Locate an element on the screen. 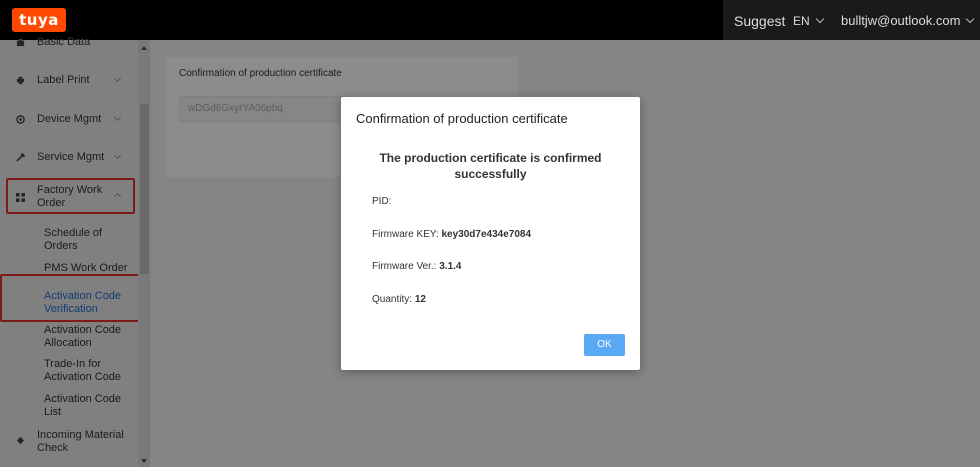 Image resolution: width=980 pixels, height=467 pixels. pid-row: PID: is located at coordinates (381, 201).